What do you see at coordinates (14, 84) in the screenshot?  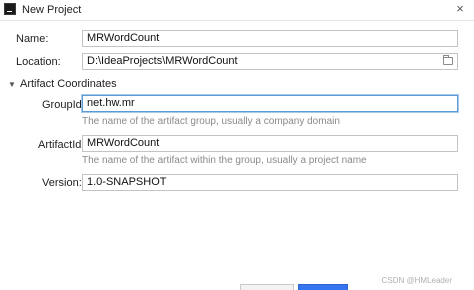 I see `chevron-down-icon: ▼` at bounding box center [14, 84].